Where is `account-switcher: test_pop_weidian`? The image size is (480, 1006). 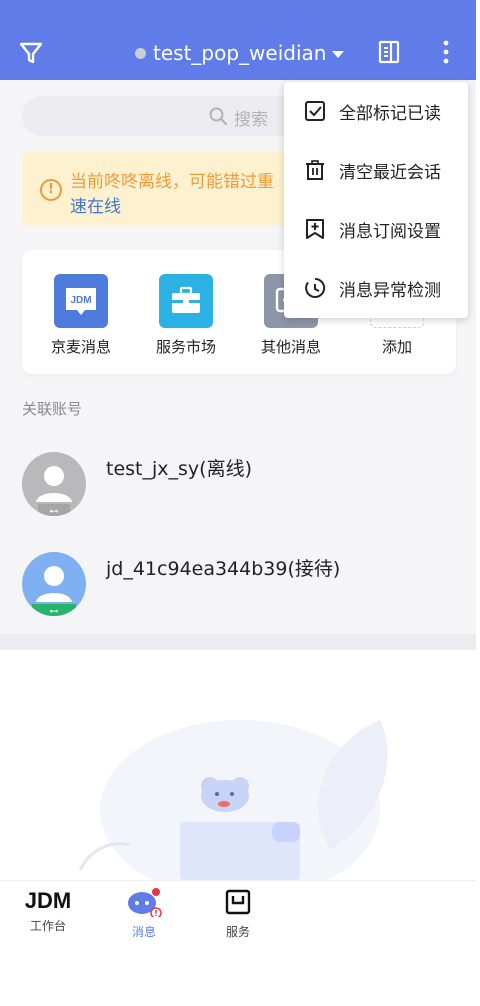
account-switcher: test_pop_weidian is located at coordinates (240, 53).